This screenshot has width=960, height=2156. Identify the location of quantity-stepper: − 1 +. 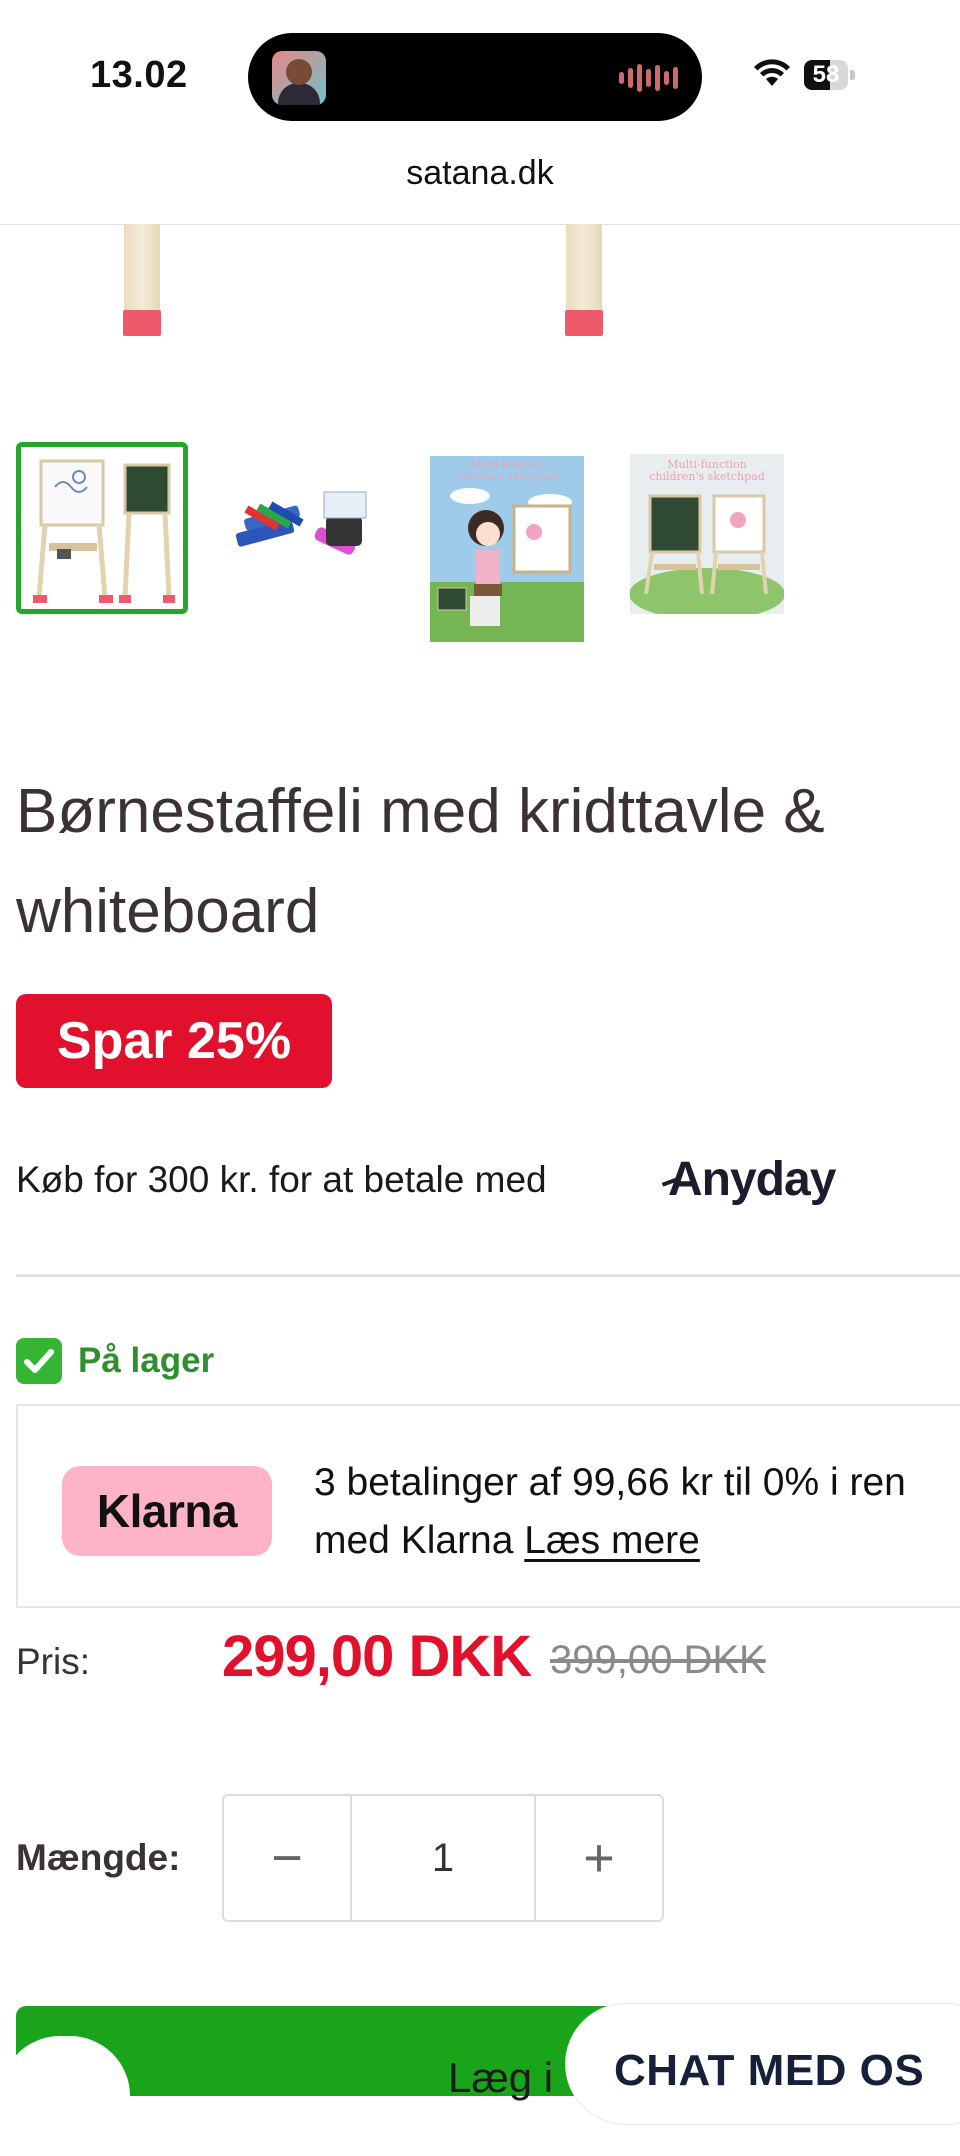
(443, 1858).